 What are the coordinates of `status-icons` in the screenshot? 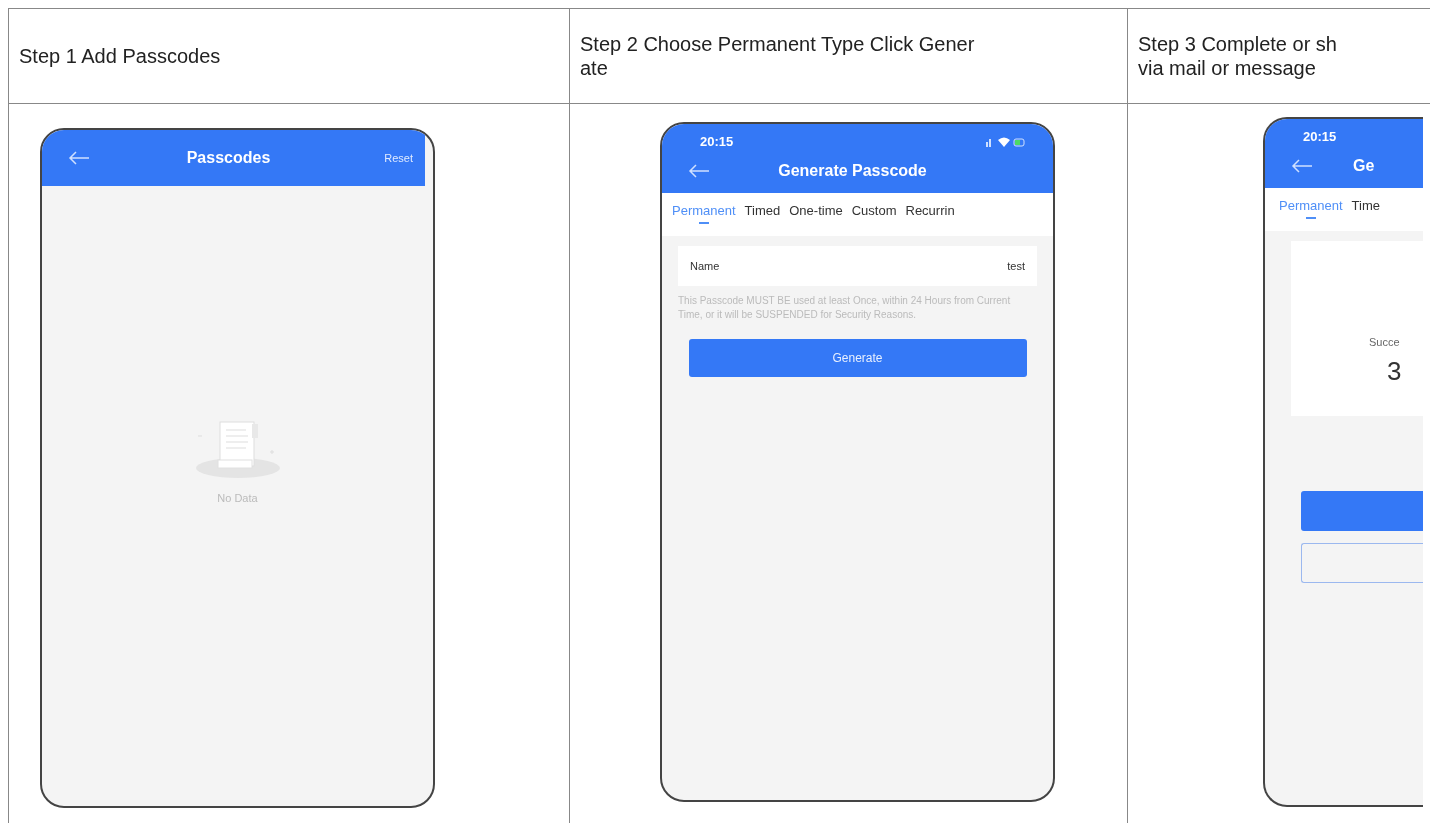 It's located at (1006, 141).